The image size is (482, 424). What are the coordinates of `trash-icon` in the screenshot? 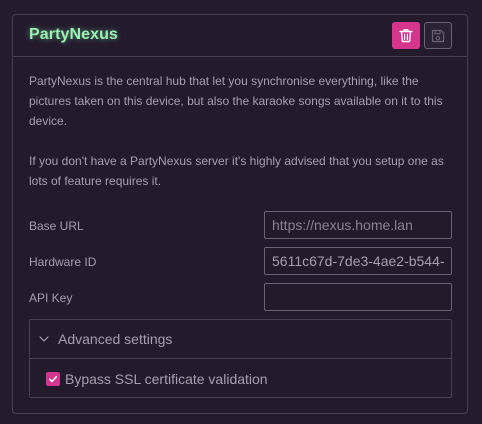 It's located at (406, 36).